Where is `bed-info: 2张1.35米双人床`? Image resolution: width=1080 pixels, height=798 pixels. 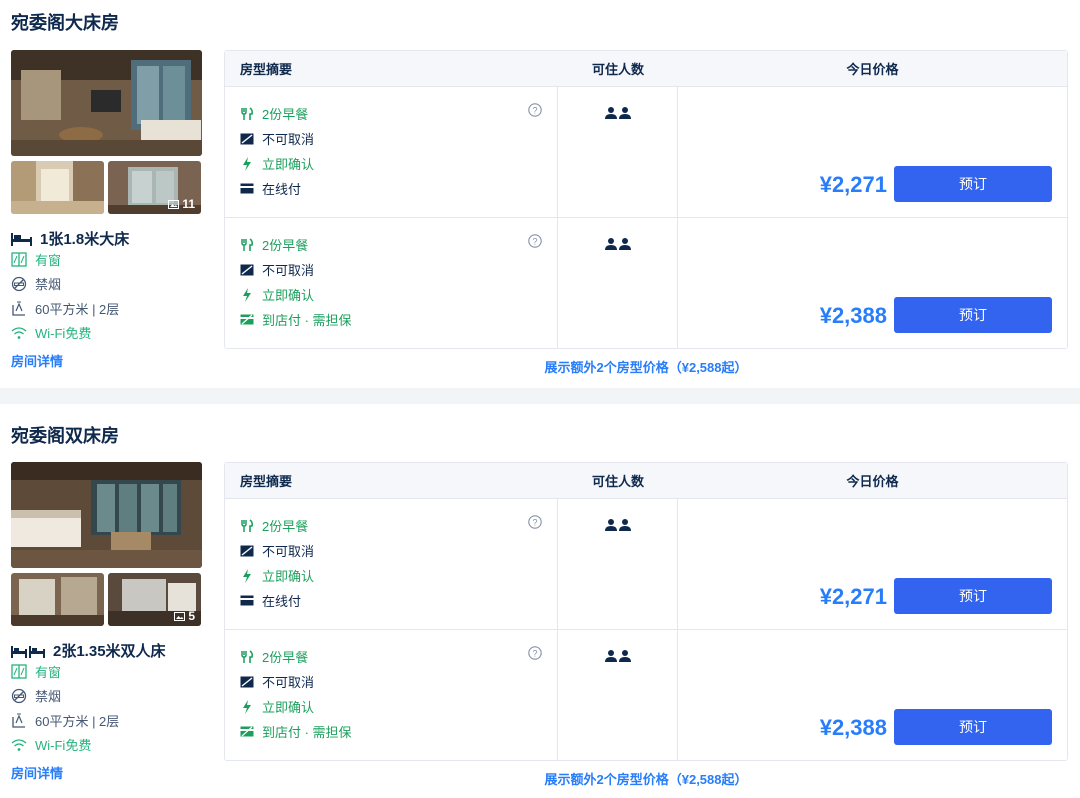
bed-info: 2张1.35米双人床 is located at coordinates (88, 650).